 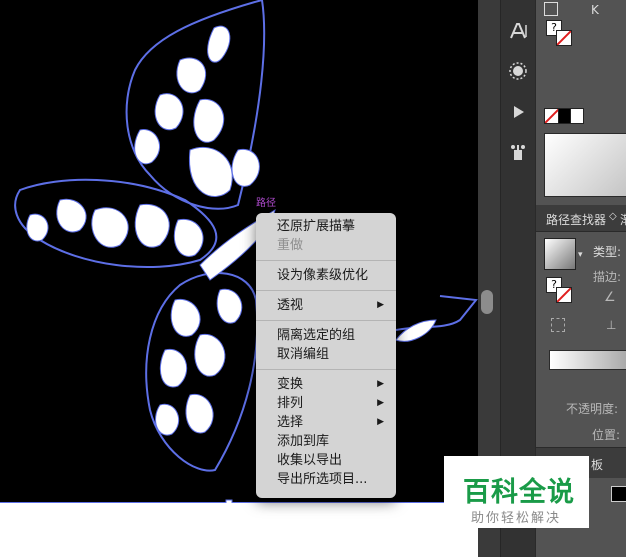 I want to click on chevron-down-icon: ▾, so click(x=580, y=255).